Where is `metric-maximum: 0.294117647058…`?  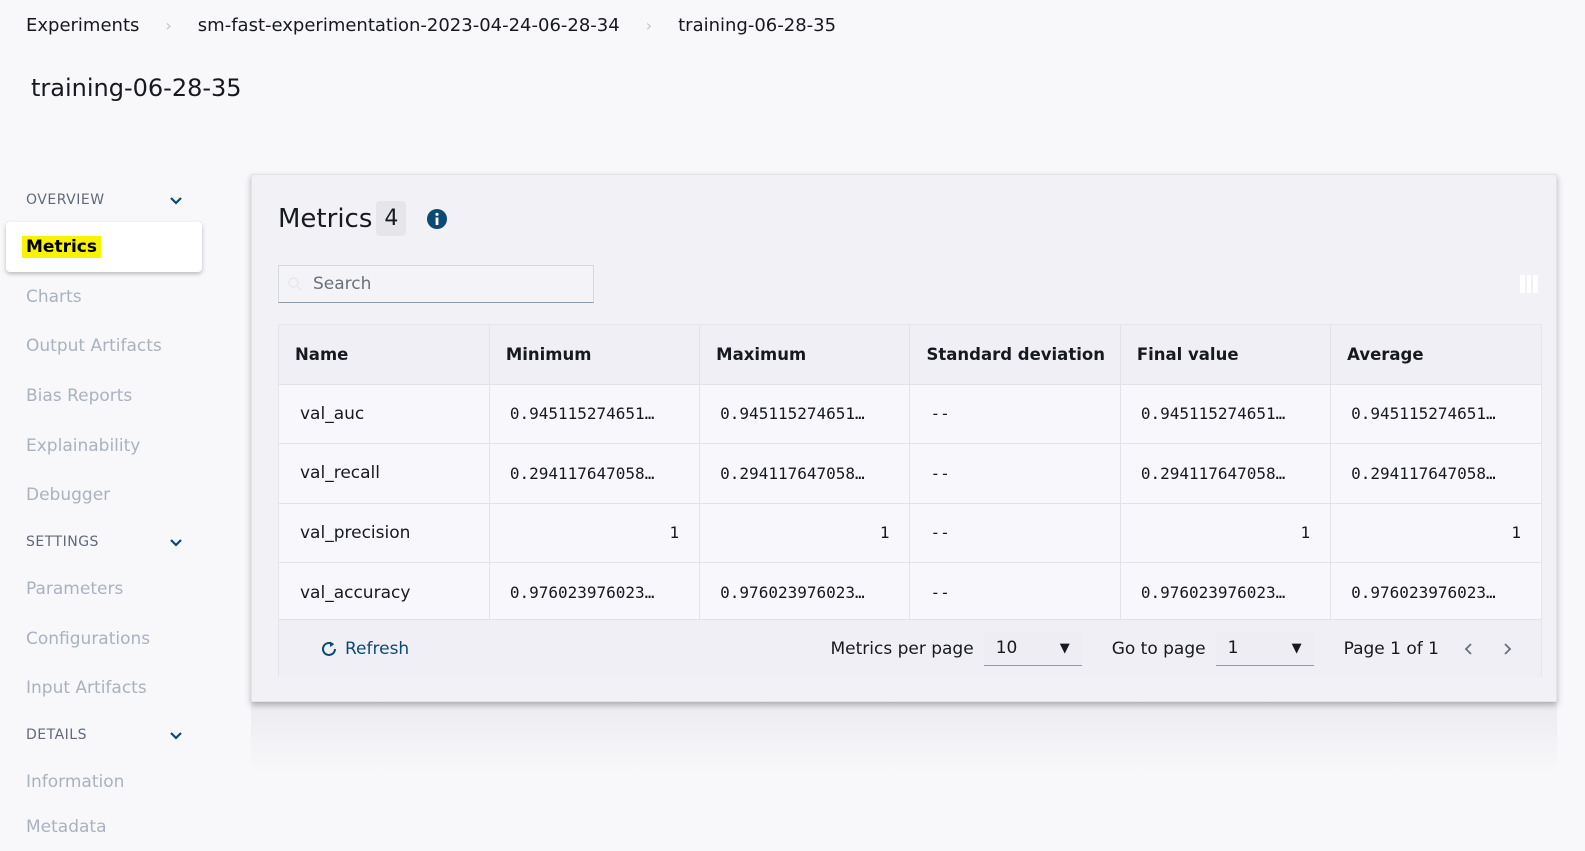
metric-maximum: 0.294117647058… is located at coordinates (805, 473).